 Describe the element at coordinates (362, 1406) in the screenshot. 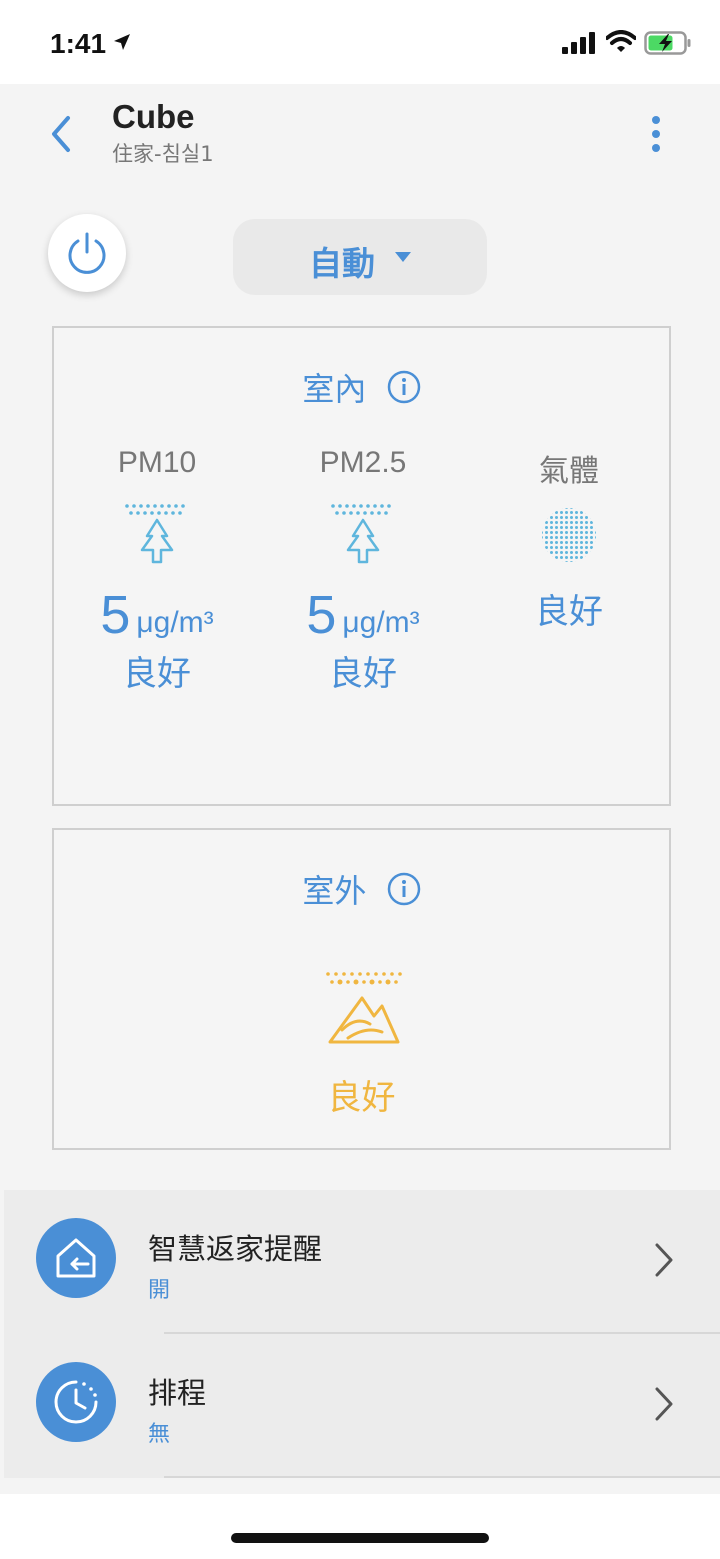

I see `list-item-schedule: 排程 無` at that location.